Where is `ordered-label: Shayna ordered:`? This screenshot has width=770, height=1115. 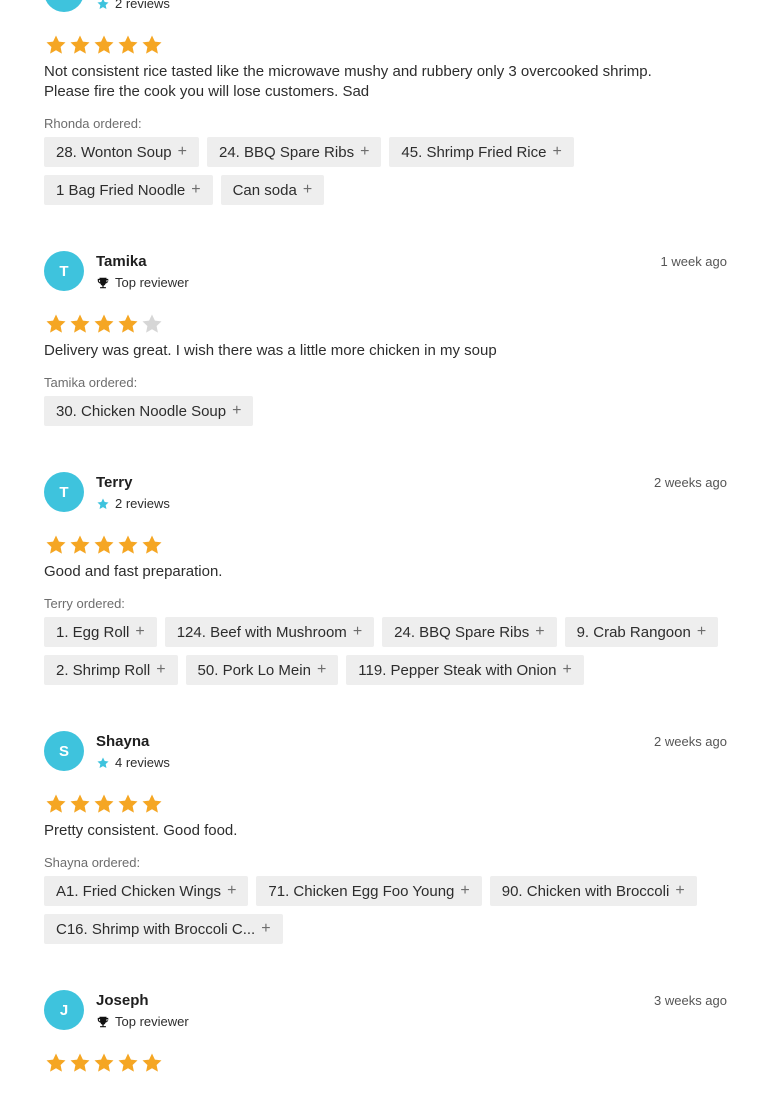 ordered-label: Shayna ordered: is located at coordinates (92, 862).